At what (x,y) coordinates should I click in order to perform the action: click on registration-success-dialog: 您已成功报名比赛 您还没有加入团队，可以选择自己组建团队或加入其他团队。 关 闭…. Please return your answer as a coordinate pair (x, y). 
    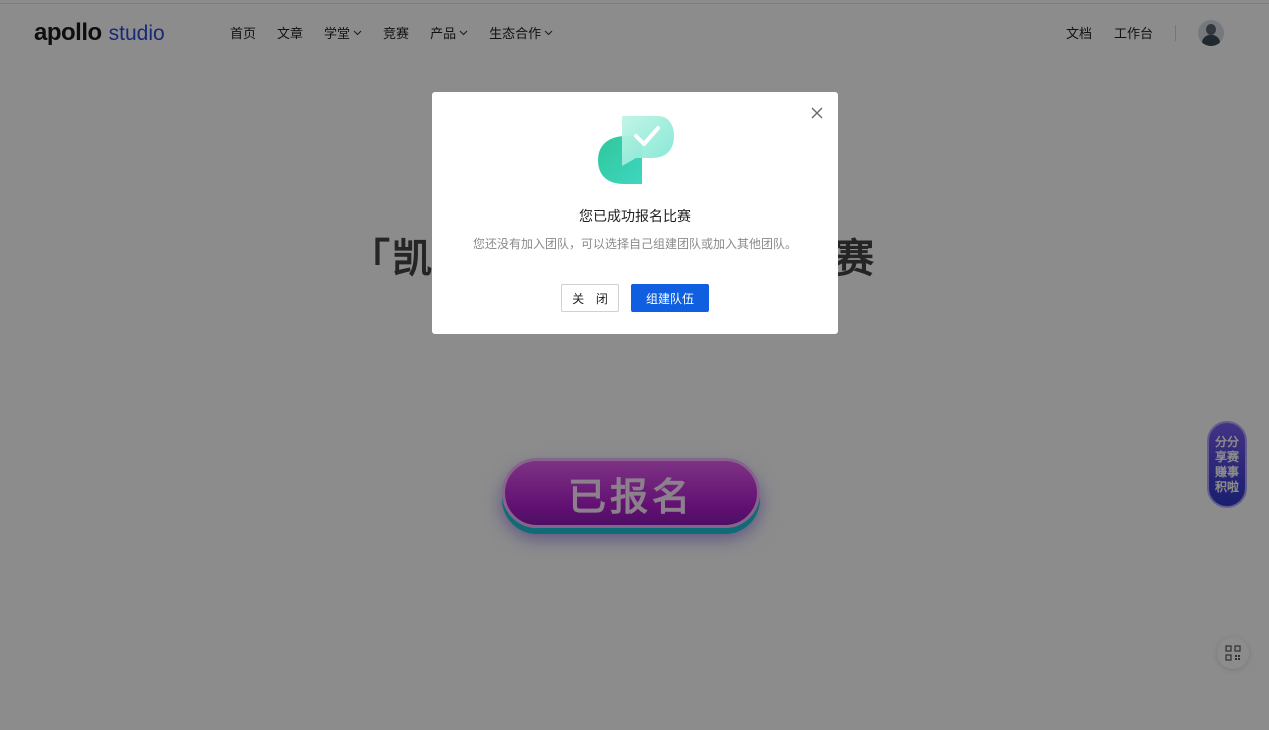
    Looking at the image, I should click on (635, 213).